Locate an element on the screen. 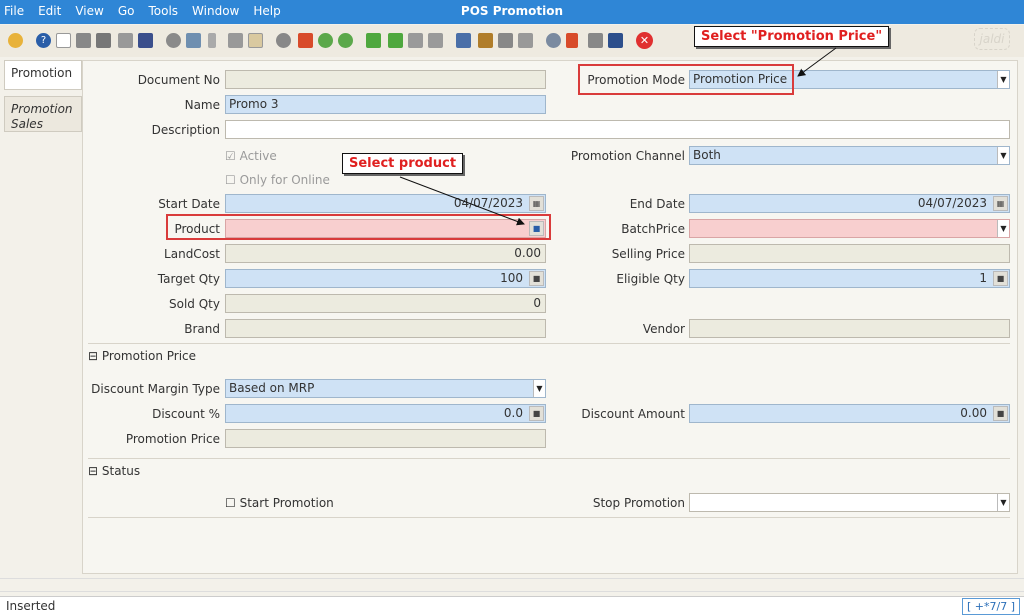  vendor-label: Vendor is located at coordinates (663, 329).